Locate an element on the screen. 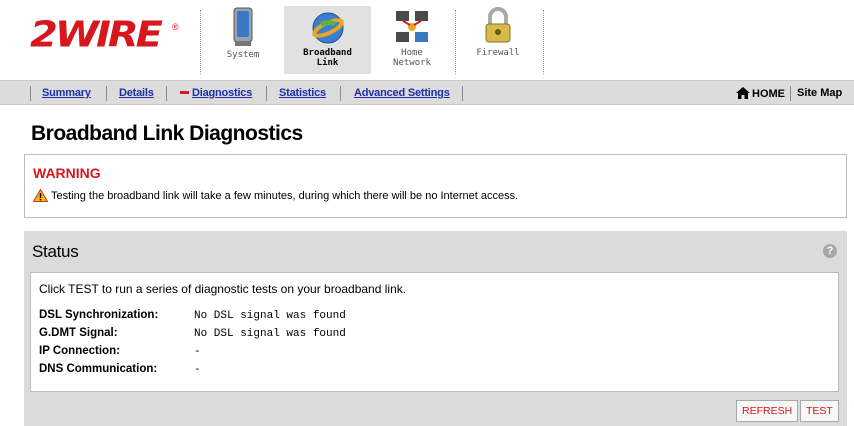  nav-advanced-settings: Advanced Settings is located at coordinates (402, 93).